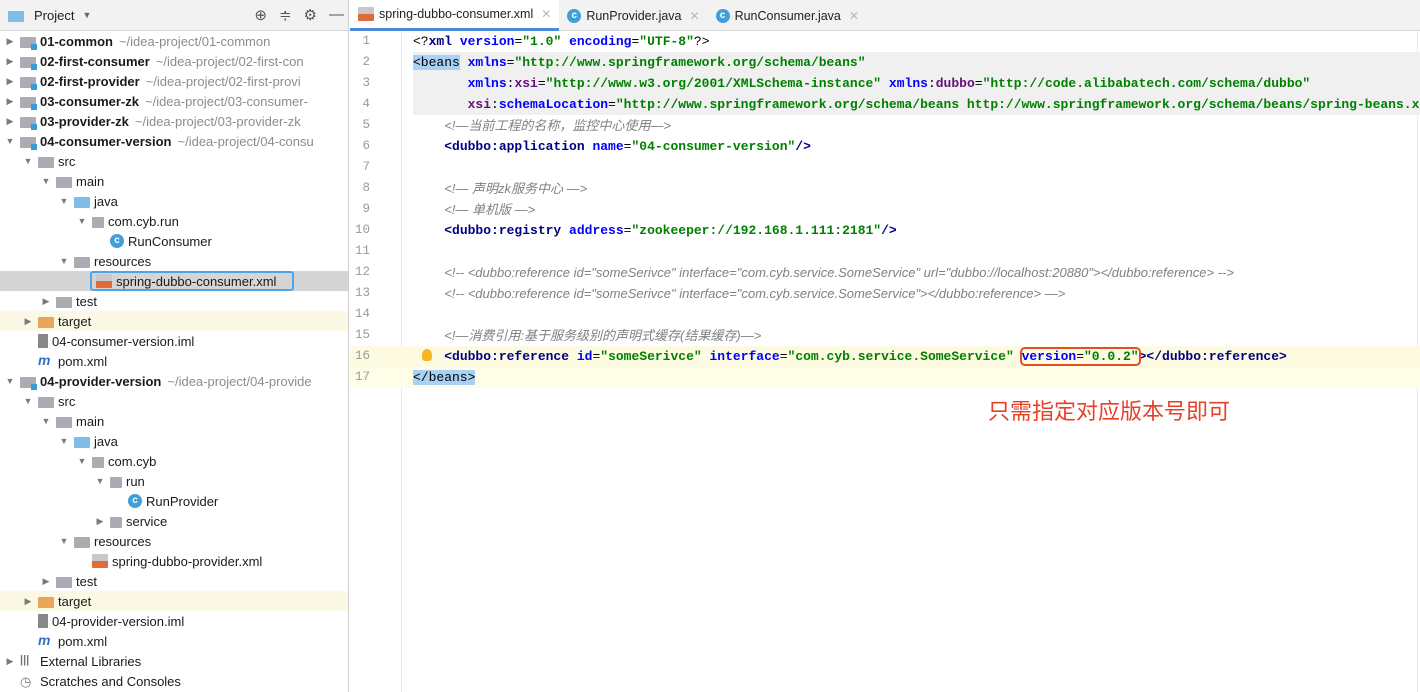 The width and height of the screenshot is (1420, 692). I want to click on tab-spring-dubbo-consumer-xml: spring-dubbo-consumer.xml ✕, so click(455, 15).